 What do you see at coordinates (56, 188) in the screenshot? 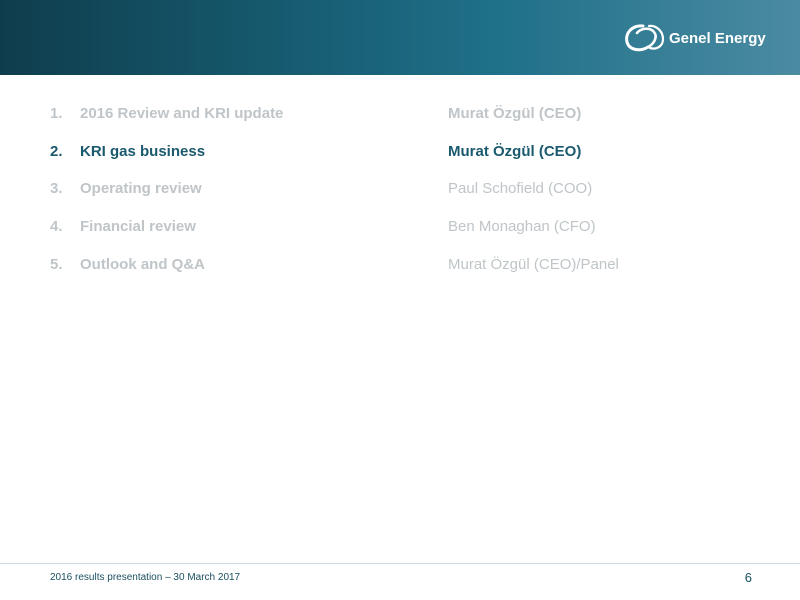
I see `agenda-number: 3.` at bounding box center [56, 188].